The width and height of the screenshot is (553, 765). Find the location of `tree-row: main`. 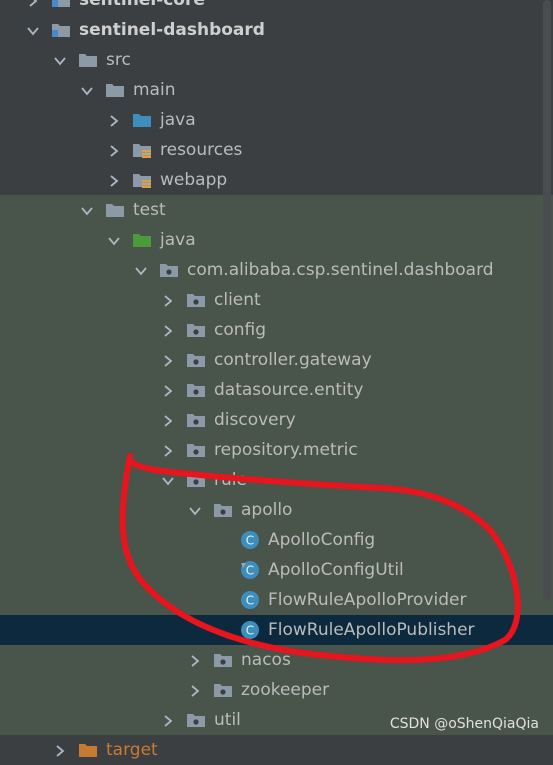

tree-row: main is located at coordinates (276, 90).